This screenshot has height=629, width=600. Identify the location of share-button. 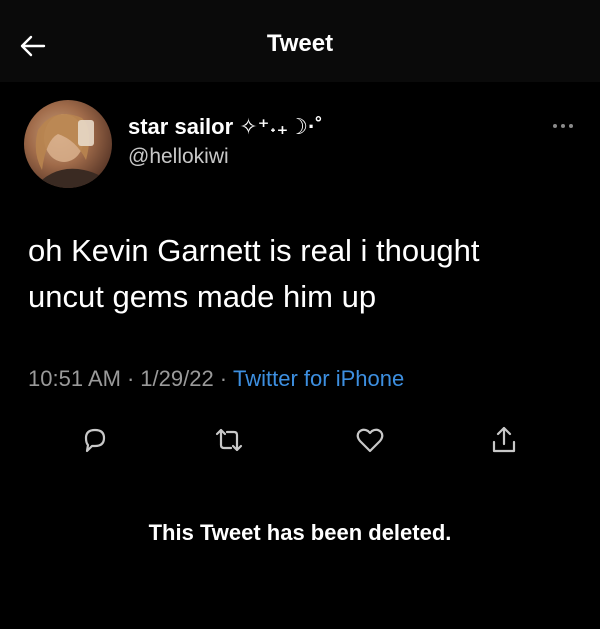
(504, 440).